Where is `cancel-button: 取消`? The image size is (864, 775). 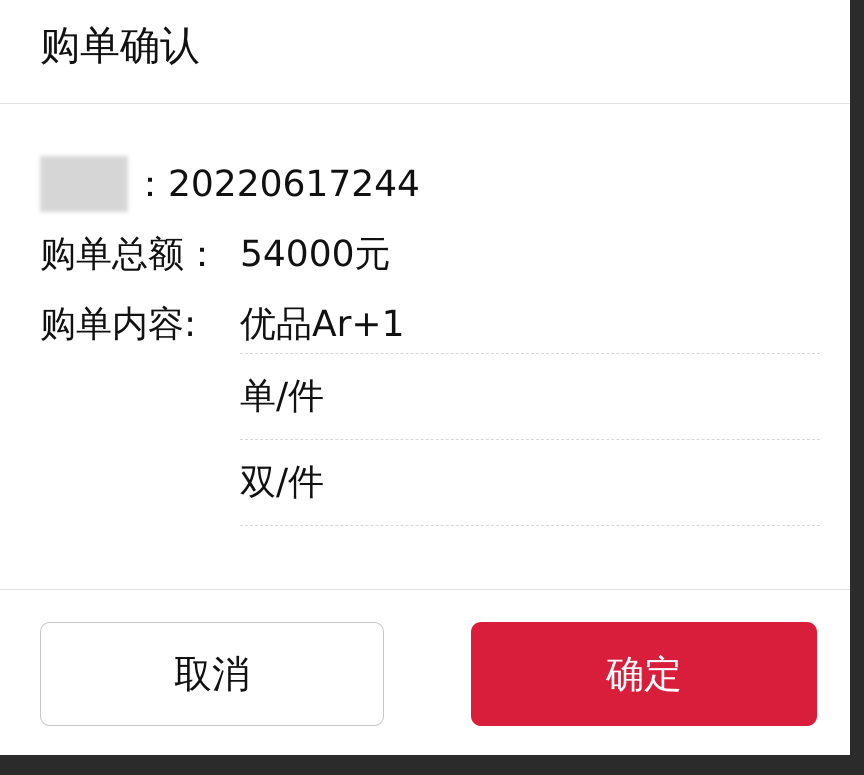
cancel-button: 取消 is located at coordinates (212, 674).